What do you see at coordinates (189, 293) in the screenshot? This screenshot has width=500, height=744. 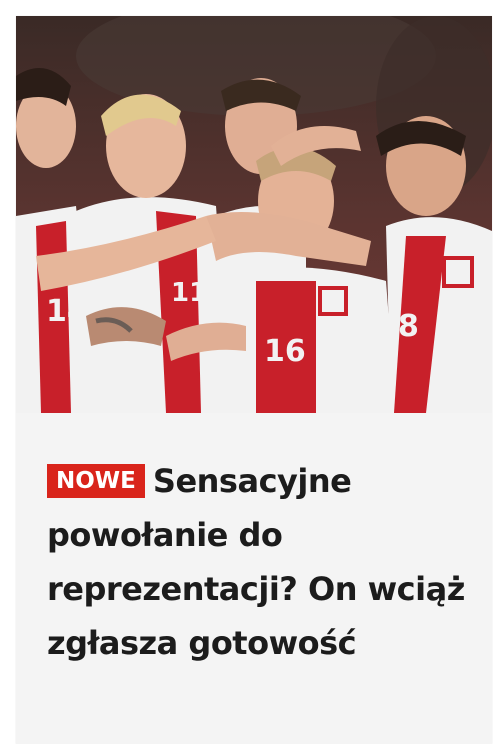 I see `svg-text: 11` at bounding box center [189, 293].